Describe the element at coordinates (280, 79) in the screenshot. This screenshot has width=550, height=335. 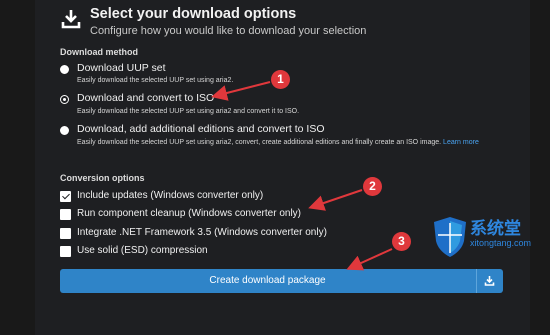
I see `annotation-badge-1: 1` at that location.